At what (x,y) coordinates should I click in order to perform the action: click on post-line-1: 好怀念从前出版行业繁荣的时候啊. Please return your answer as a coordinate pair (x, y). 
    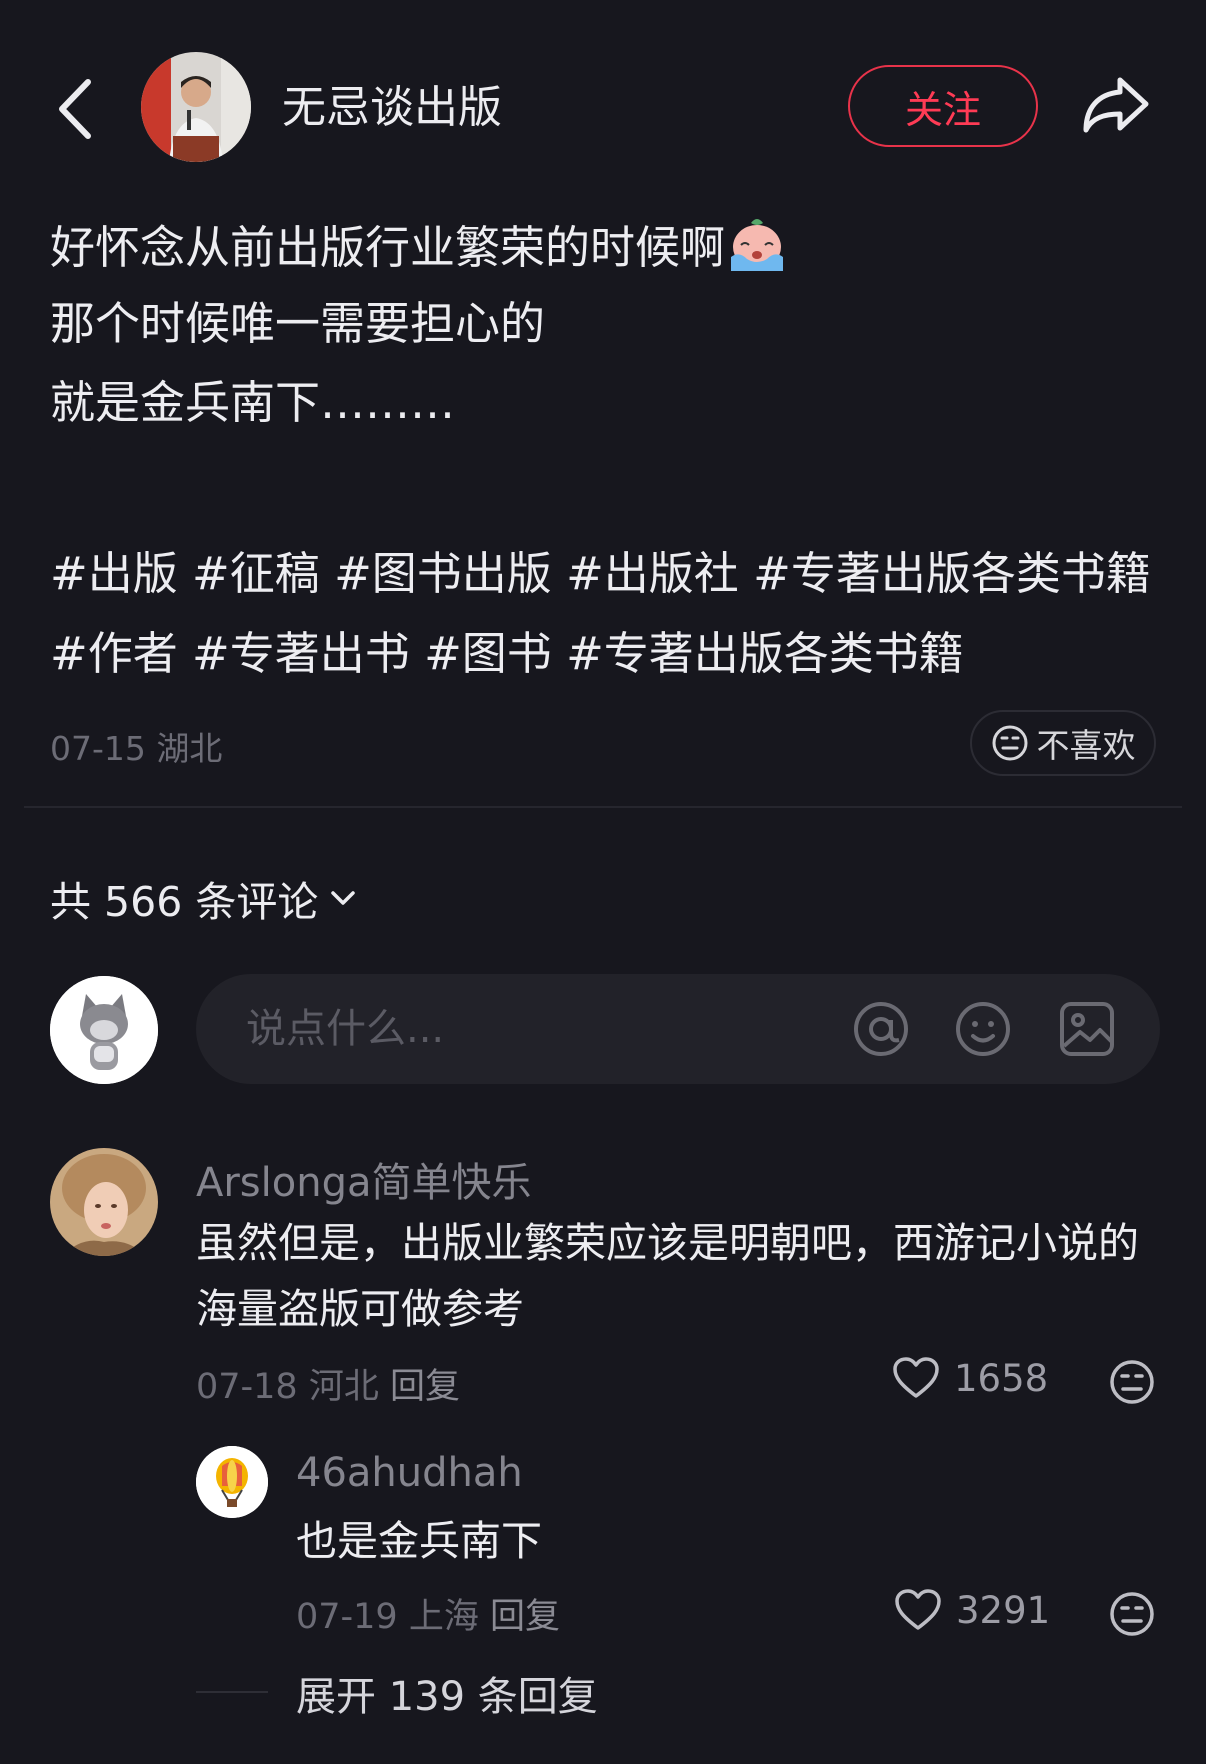
    Looking at the image, I should click on (418, 250).